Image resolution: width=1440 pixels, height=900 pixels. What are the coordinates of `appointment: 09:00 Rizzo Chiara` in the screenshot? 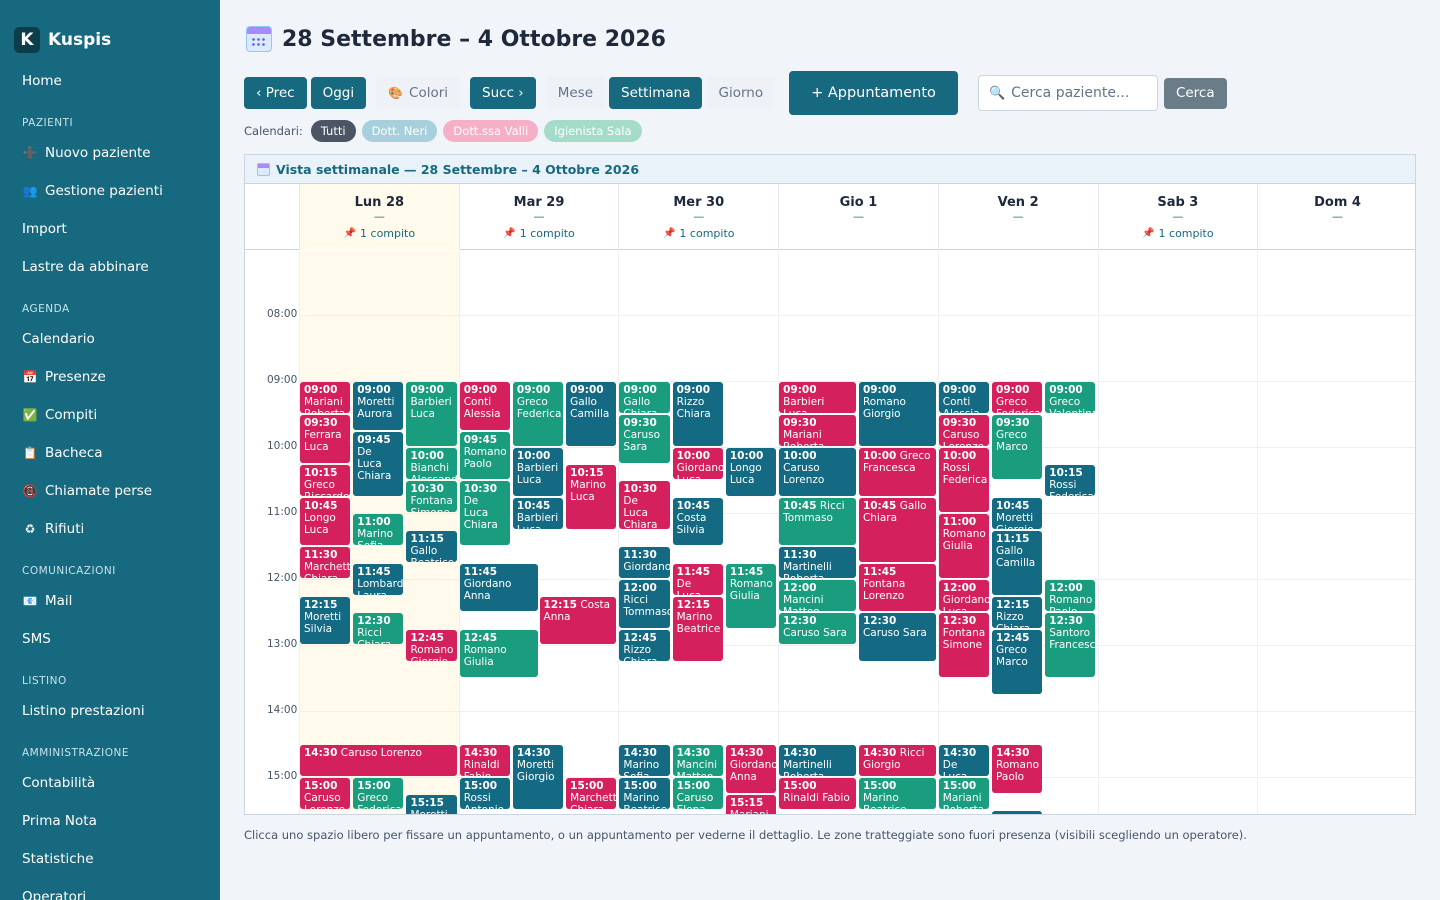 It's located at (697, 414).